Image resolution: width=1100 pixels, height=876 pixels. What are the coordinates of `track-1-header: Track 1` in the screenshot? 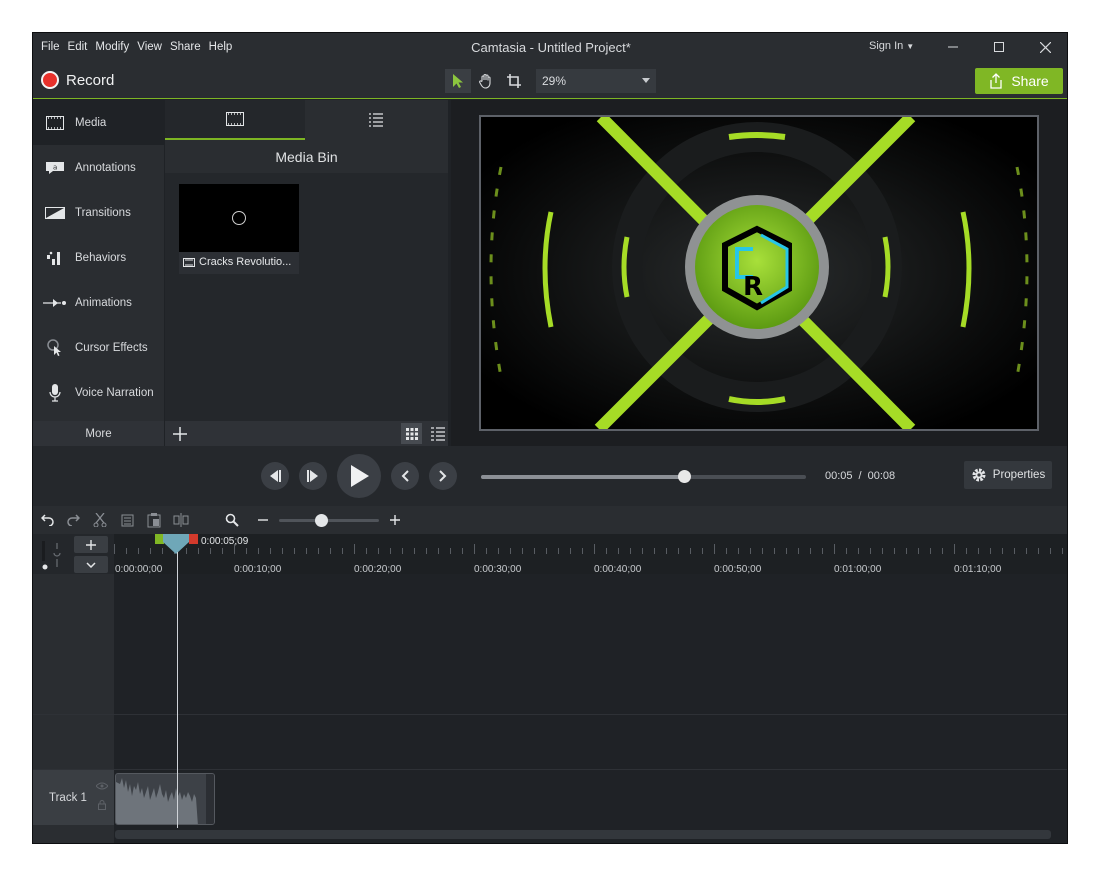 It's located at (73, 797).